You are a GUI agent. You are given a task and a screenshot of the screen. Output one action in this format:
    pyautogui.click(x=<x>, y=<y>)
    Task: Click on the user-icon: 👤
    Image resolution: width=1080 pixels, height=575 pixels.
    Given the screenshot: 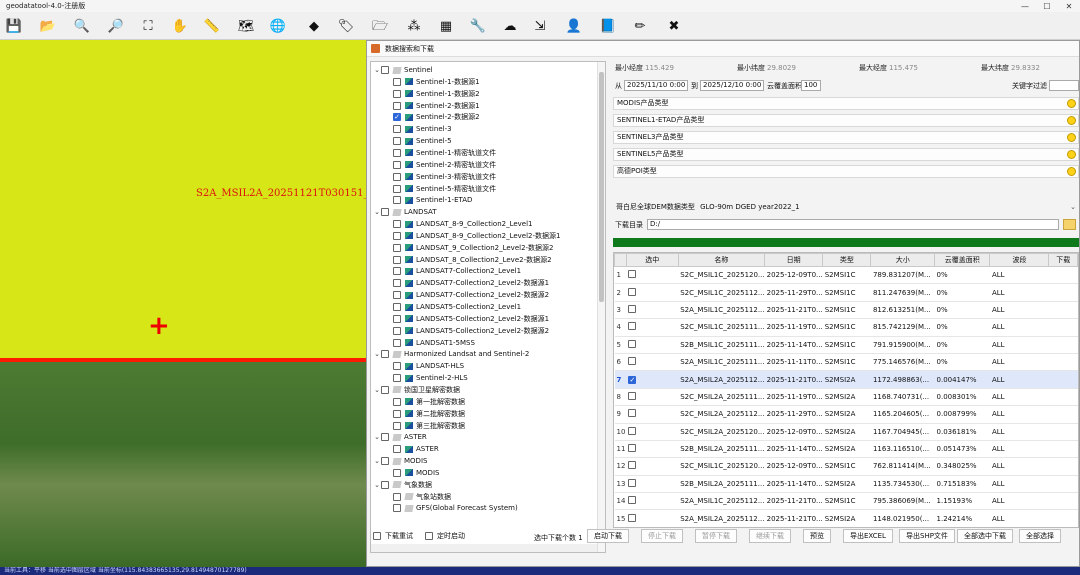 What is the action you would take?
    pyautogui.click(x=574, y=26)
    